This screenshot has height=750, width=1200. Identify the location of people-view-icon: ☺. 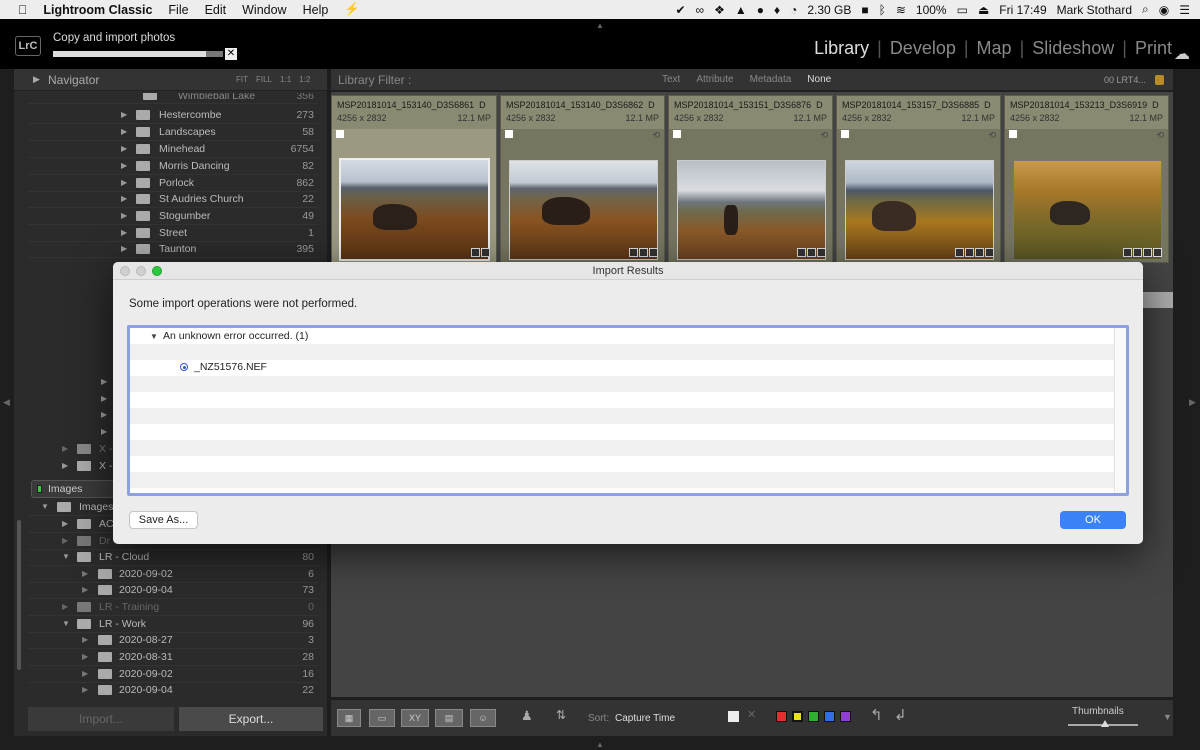
(483, 718).